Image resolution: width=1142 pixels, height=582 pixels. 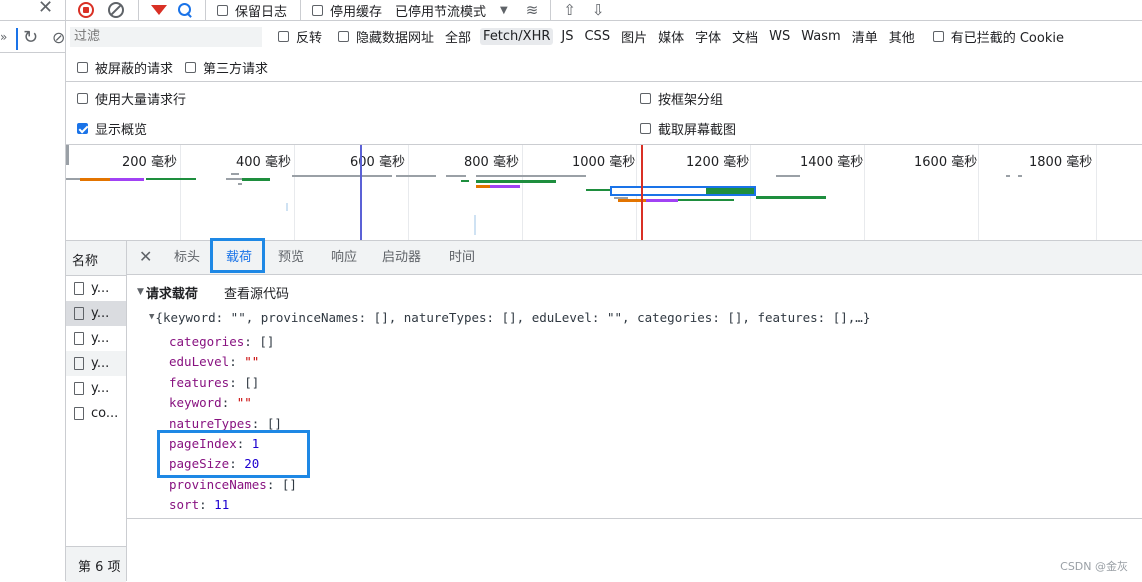 I want to click on filter-icon, so click(x=159, y=10).